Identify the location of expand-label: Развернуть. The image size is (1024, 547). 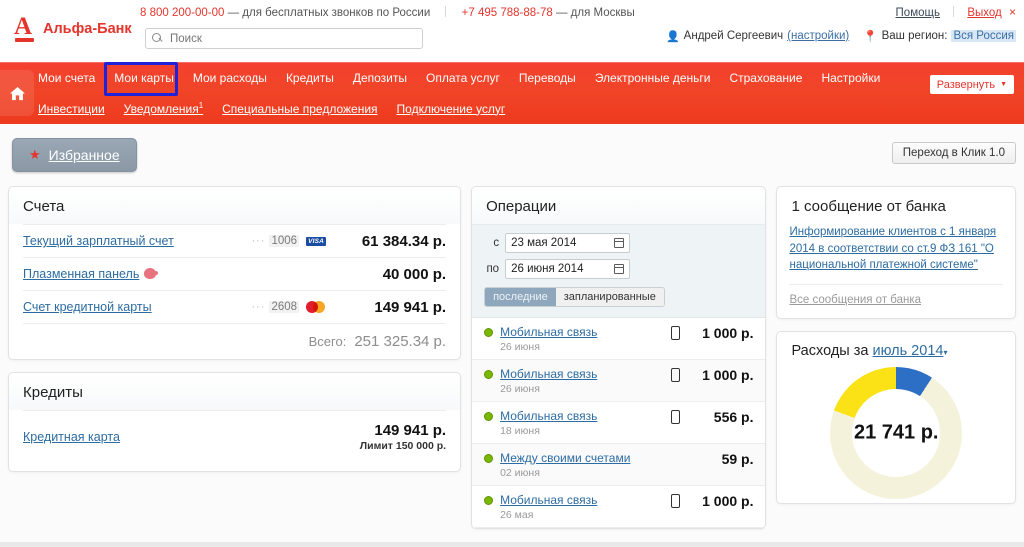
(966, 84).